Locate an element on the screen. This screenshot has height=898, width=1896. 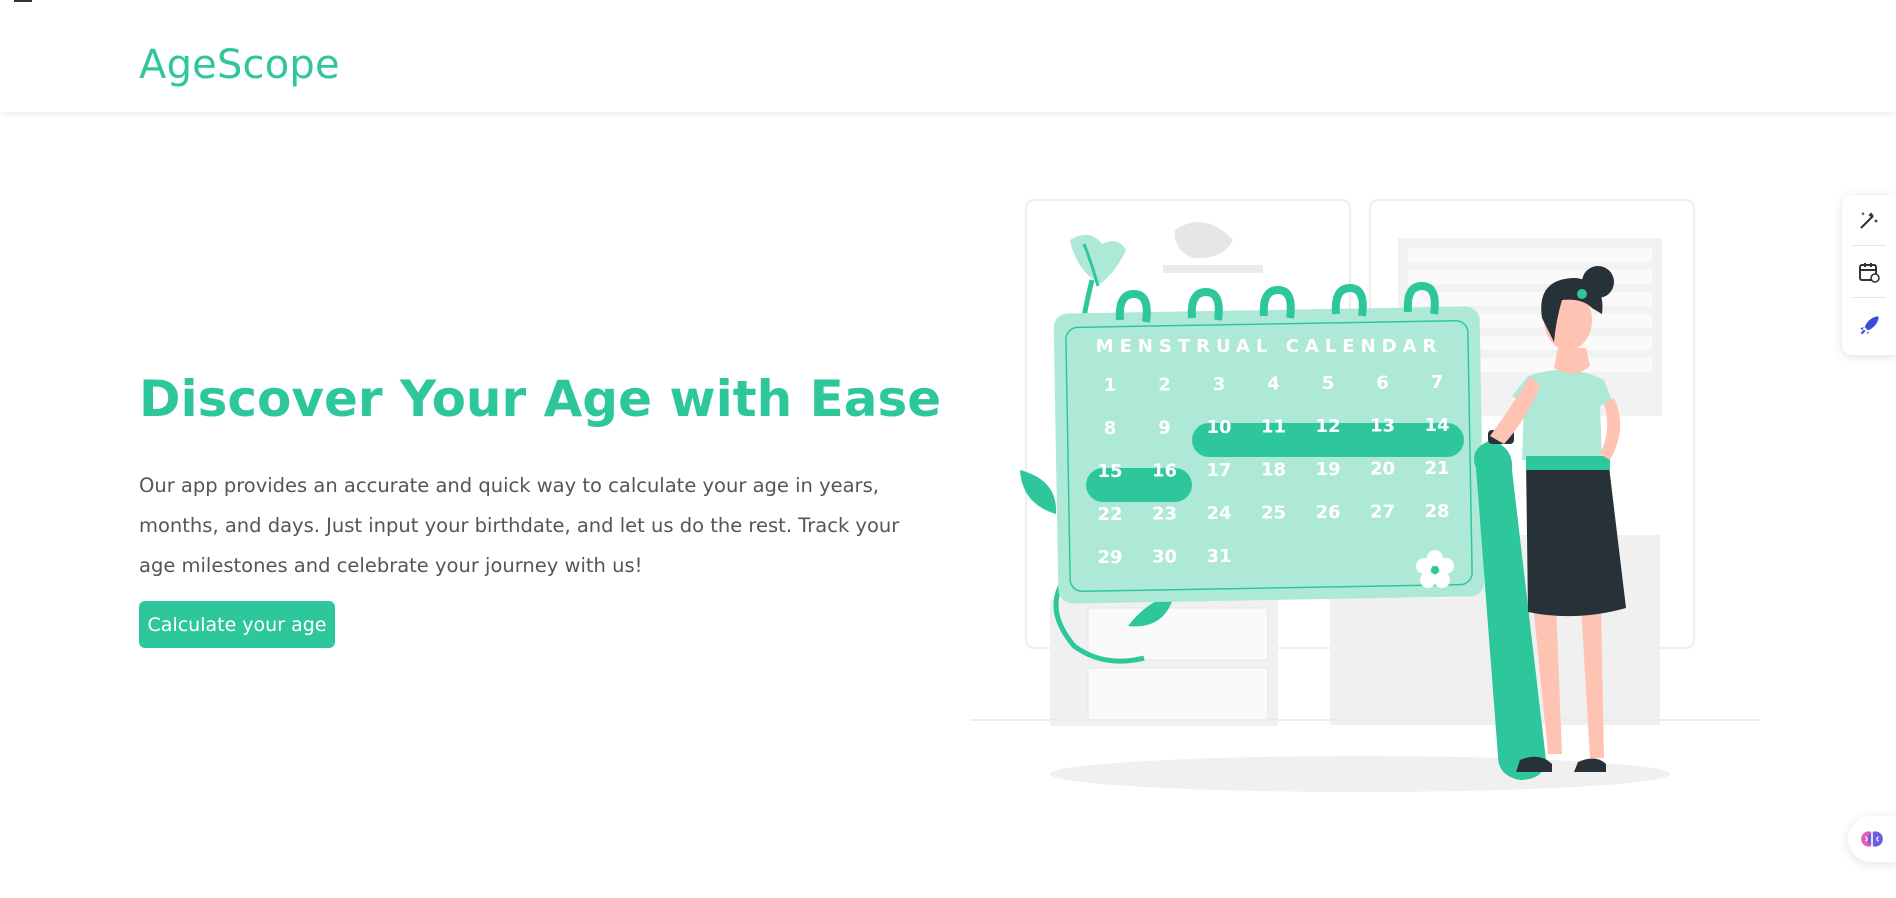
magic-wand-icon is located at coordinates (1869, 220).